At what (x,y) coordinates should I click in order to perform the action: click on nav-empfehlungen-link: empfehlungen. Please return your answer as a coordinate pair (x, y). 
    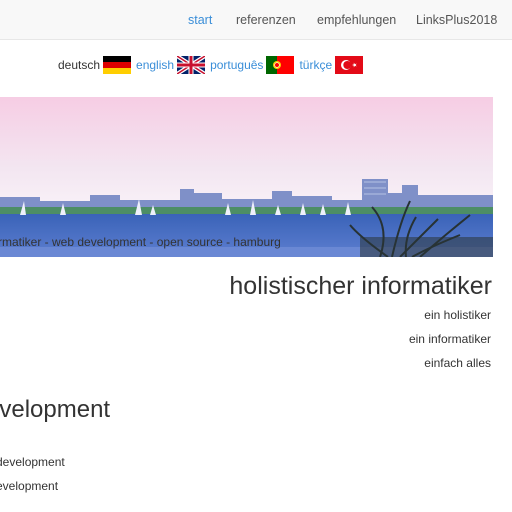
    Looking at the image, I should click on (356, 20).